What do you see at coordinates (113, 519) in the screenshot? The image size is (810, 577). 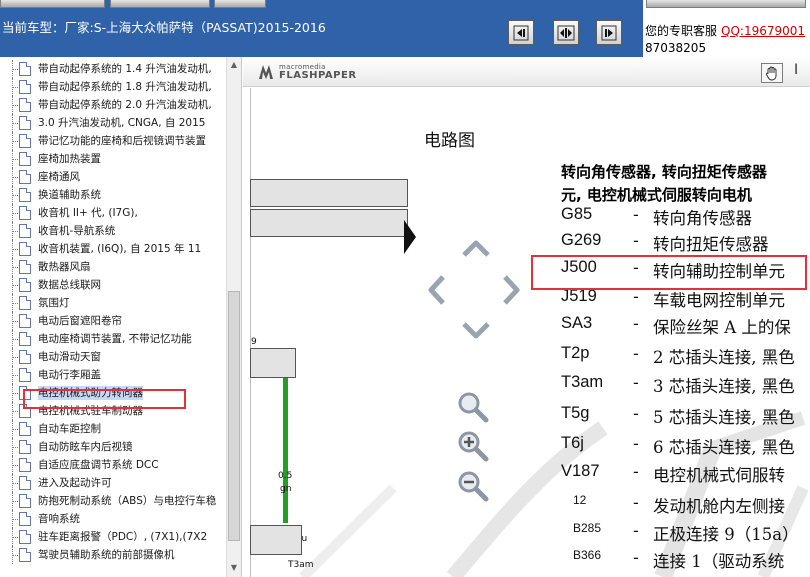 I see `tree-item: 音响系统` at bounding box center [113, 519].